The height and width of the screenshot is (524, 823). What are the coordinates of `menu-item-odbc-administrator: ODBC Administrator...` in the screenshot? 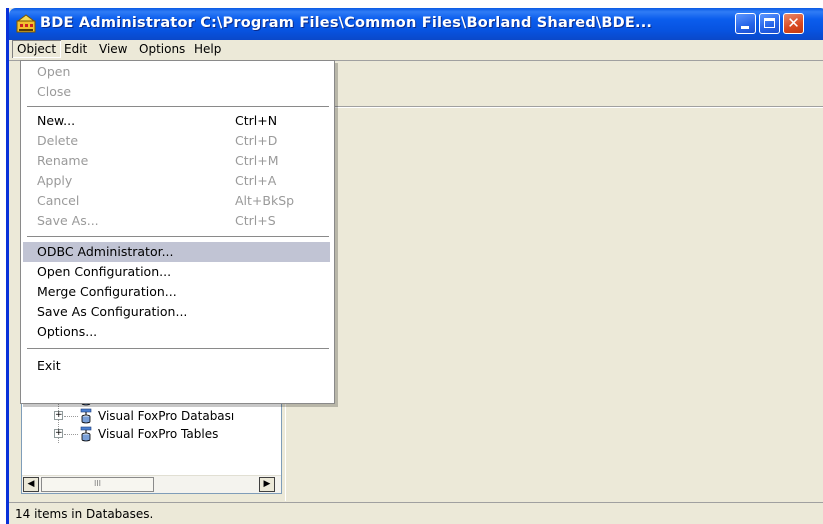 It's located at (176, 252).